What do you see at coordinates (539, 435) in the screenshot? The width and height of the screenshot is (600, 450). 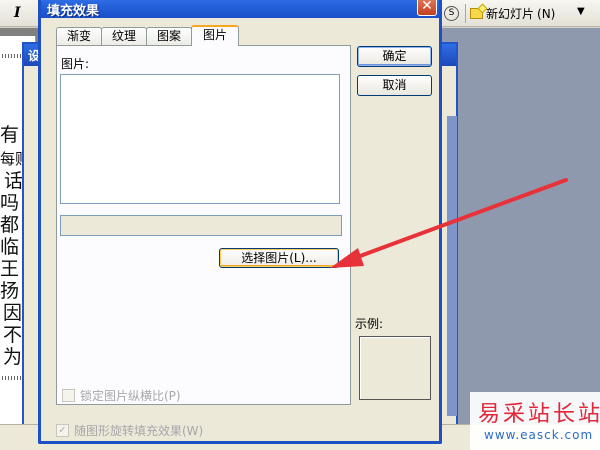 I see `watermark-url: www.easck.com` at bounding box center [539, 435].